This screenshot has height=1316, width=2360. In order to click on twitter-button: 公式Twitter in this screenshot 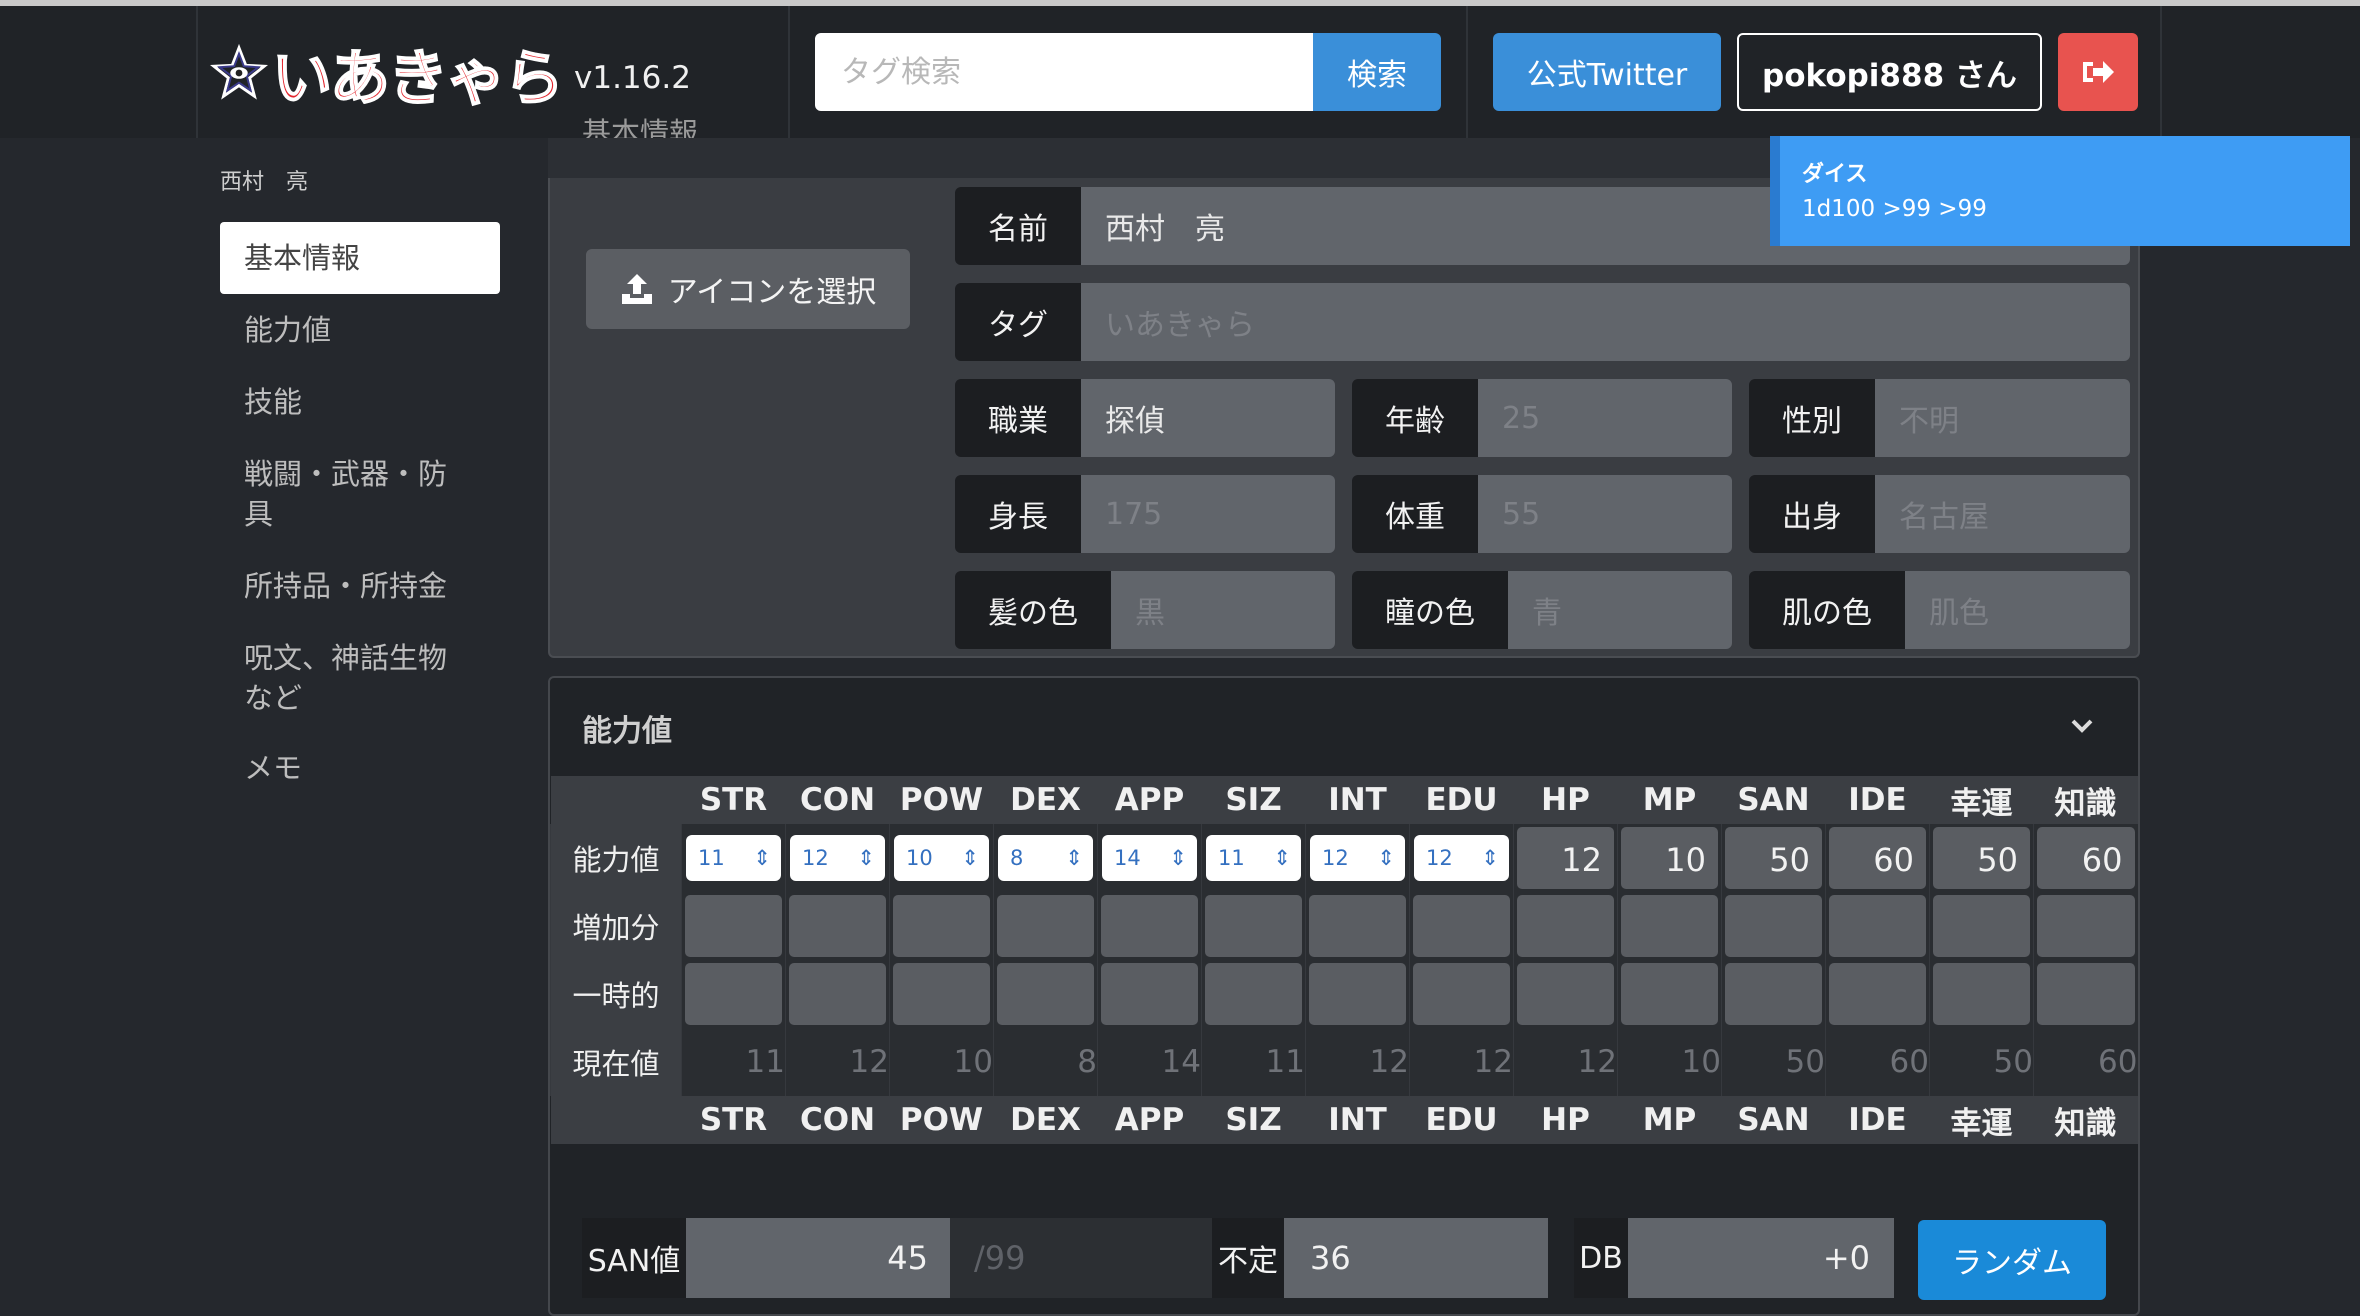, I will do `click(1607, 72)`.